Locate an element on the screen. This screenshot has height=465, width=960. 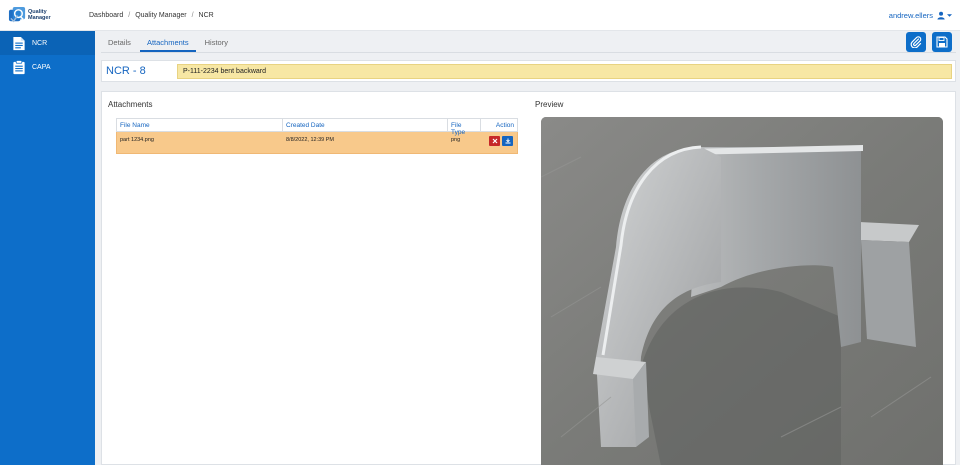
preview-title: Preview is located at coordinates (549, 104).